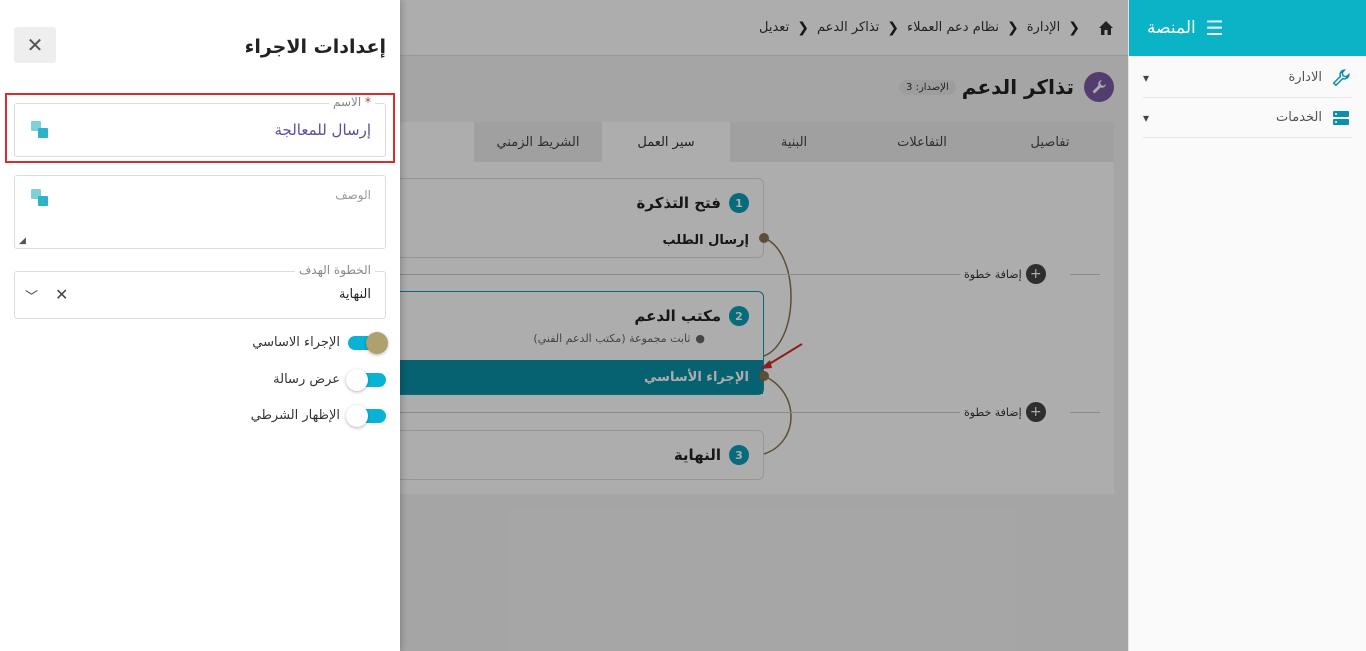  I want to click on toggle-primary-action: الإجراء الاساسي, so click(320, 342).